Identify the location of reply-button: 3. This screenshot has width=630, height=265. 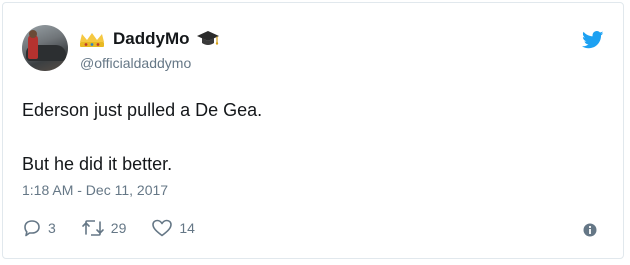
(39, 228).